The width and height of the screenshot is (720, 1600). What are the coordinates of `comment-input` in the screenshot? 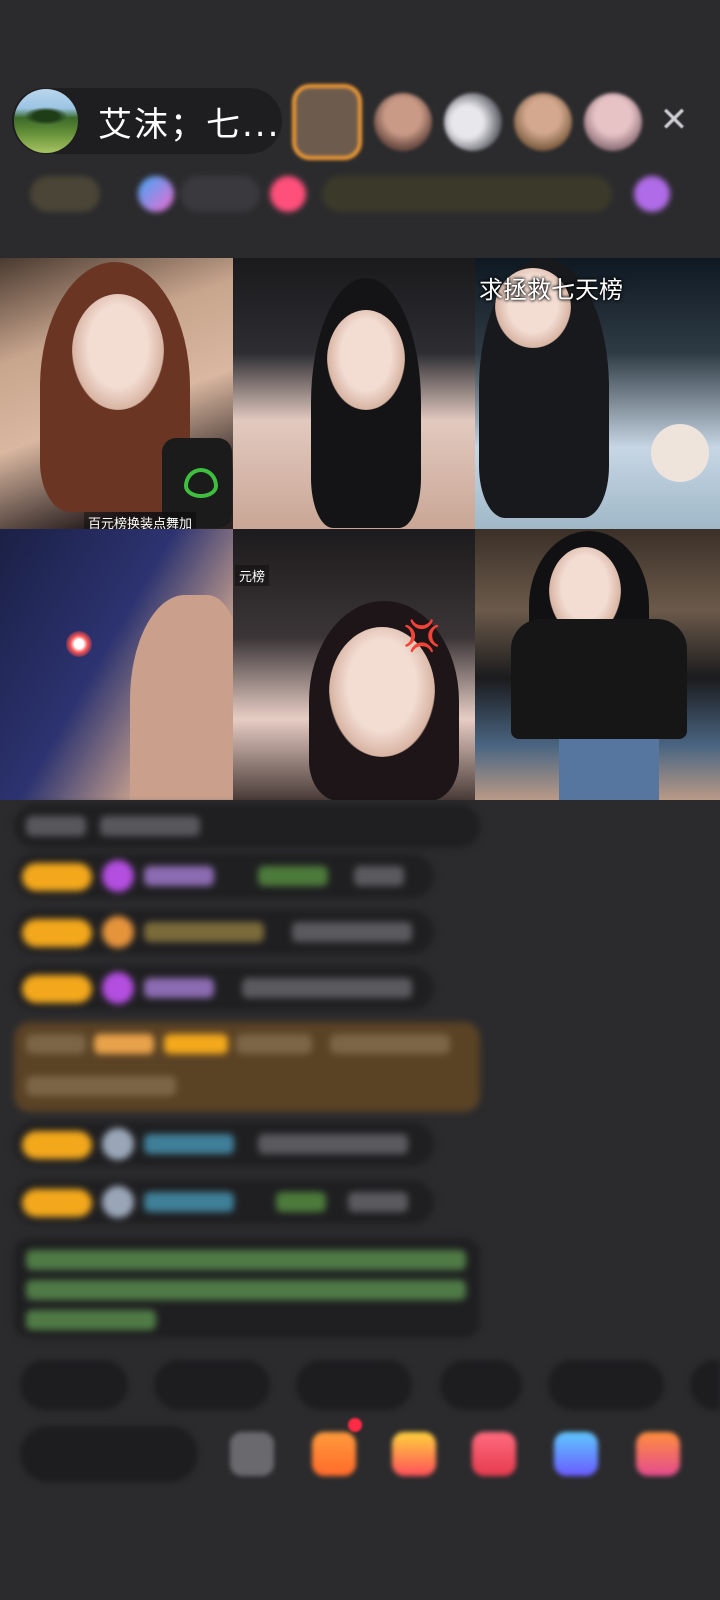 It's located at (109, 1454).